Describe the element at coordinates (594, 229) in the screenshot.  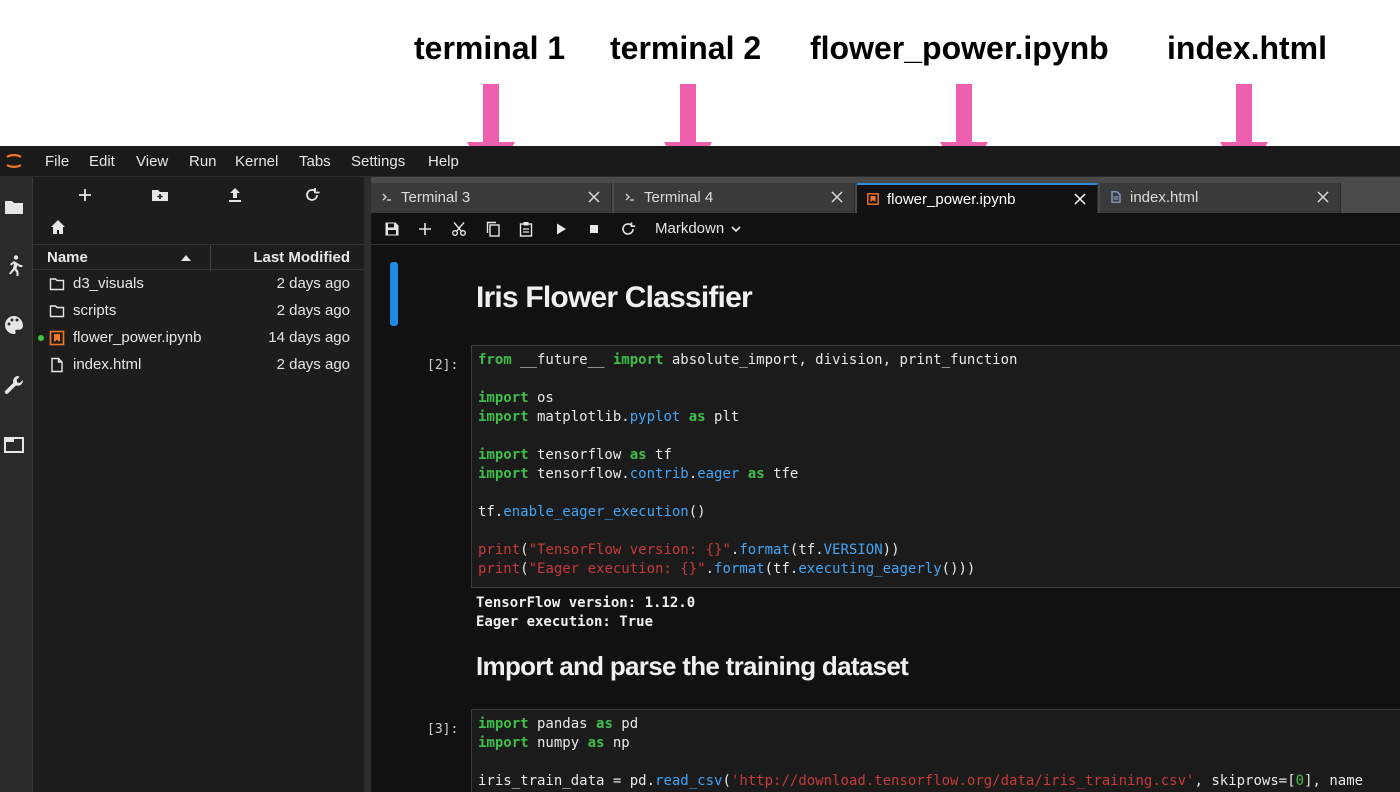
I see `stop-icon` at that location.